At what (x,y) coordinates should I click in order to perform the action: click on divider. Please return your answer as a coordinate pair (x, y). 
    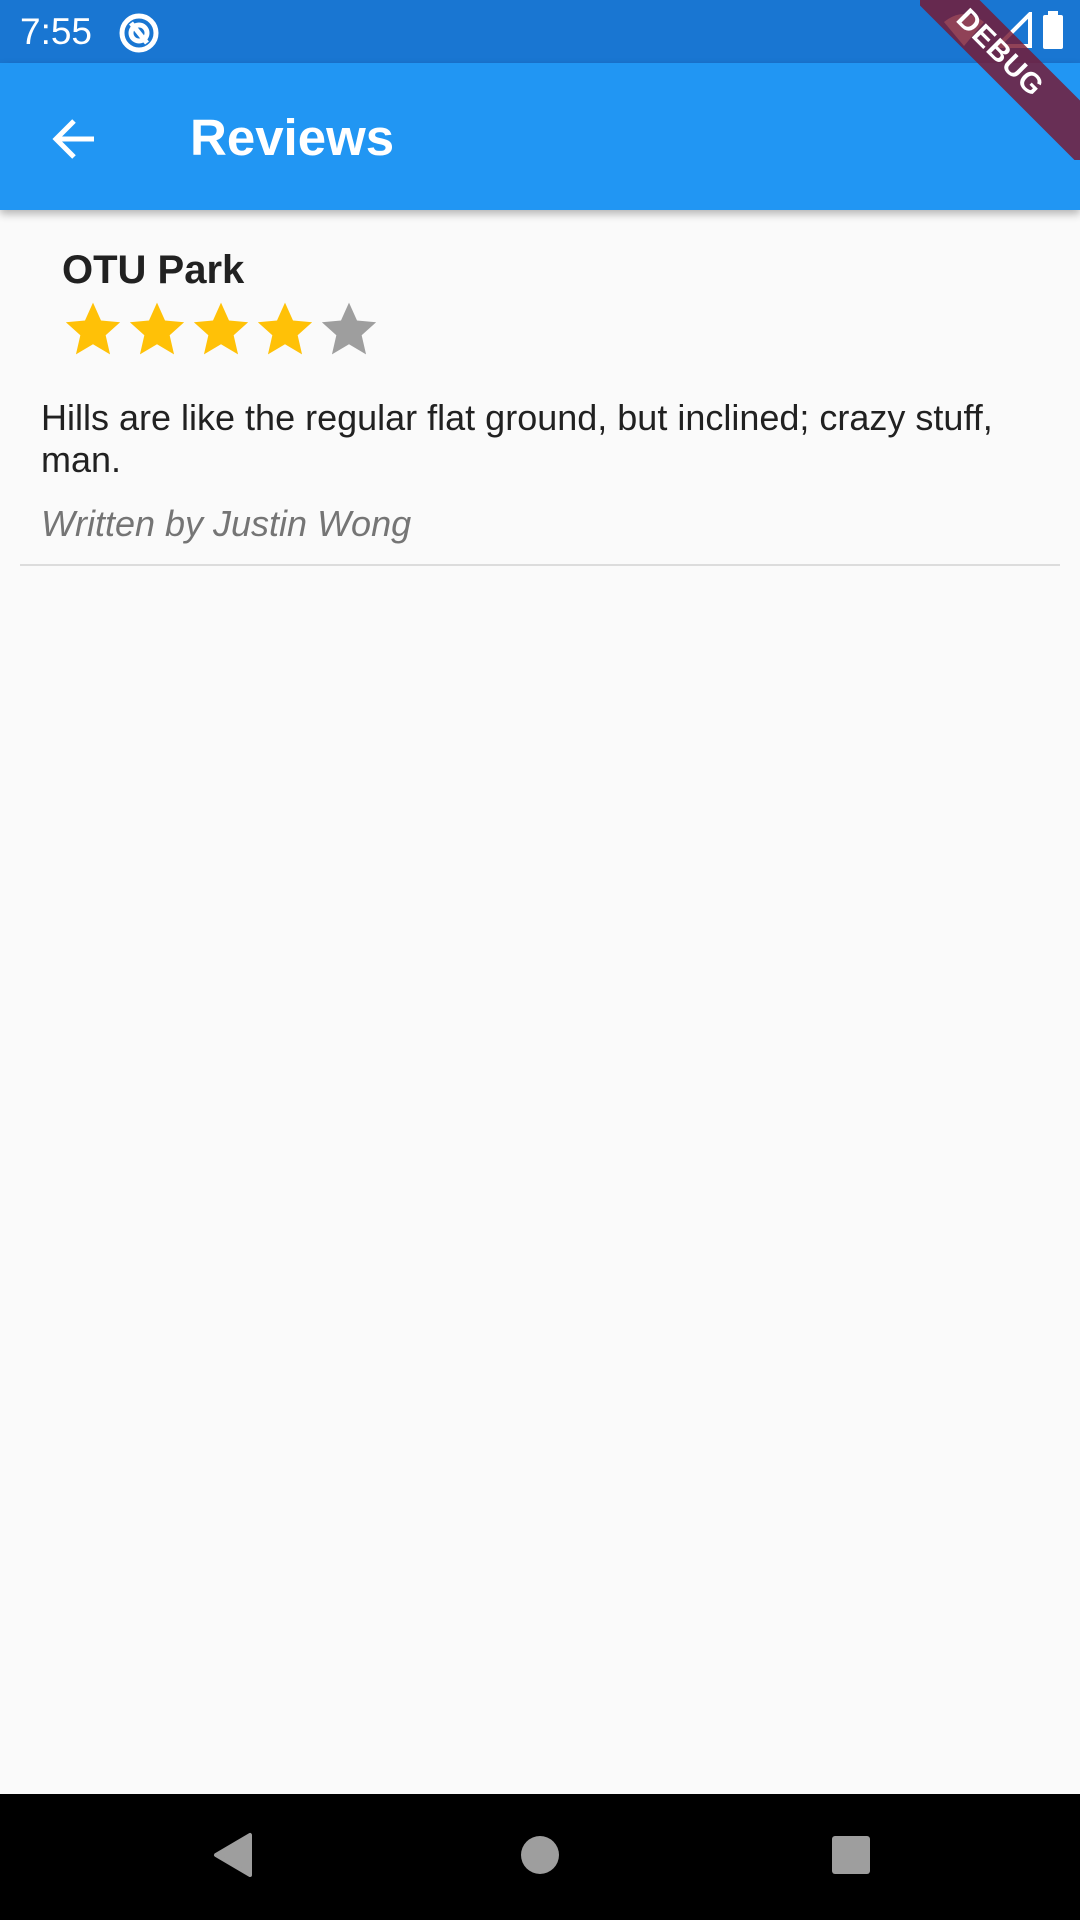
    Looking at the image, I should click on (540, 565).